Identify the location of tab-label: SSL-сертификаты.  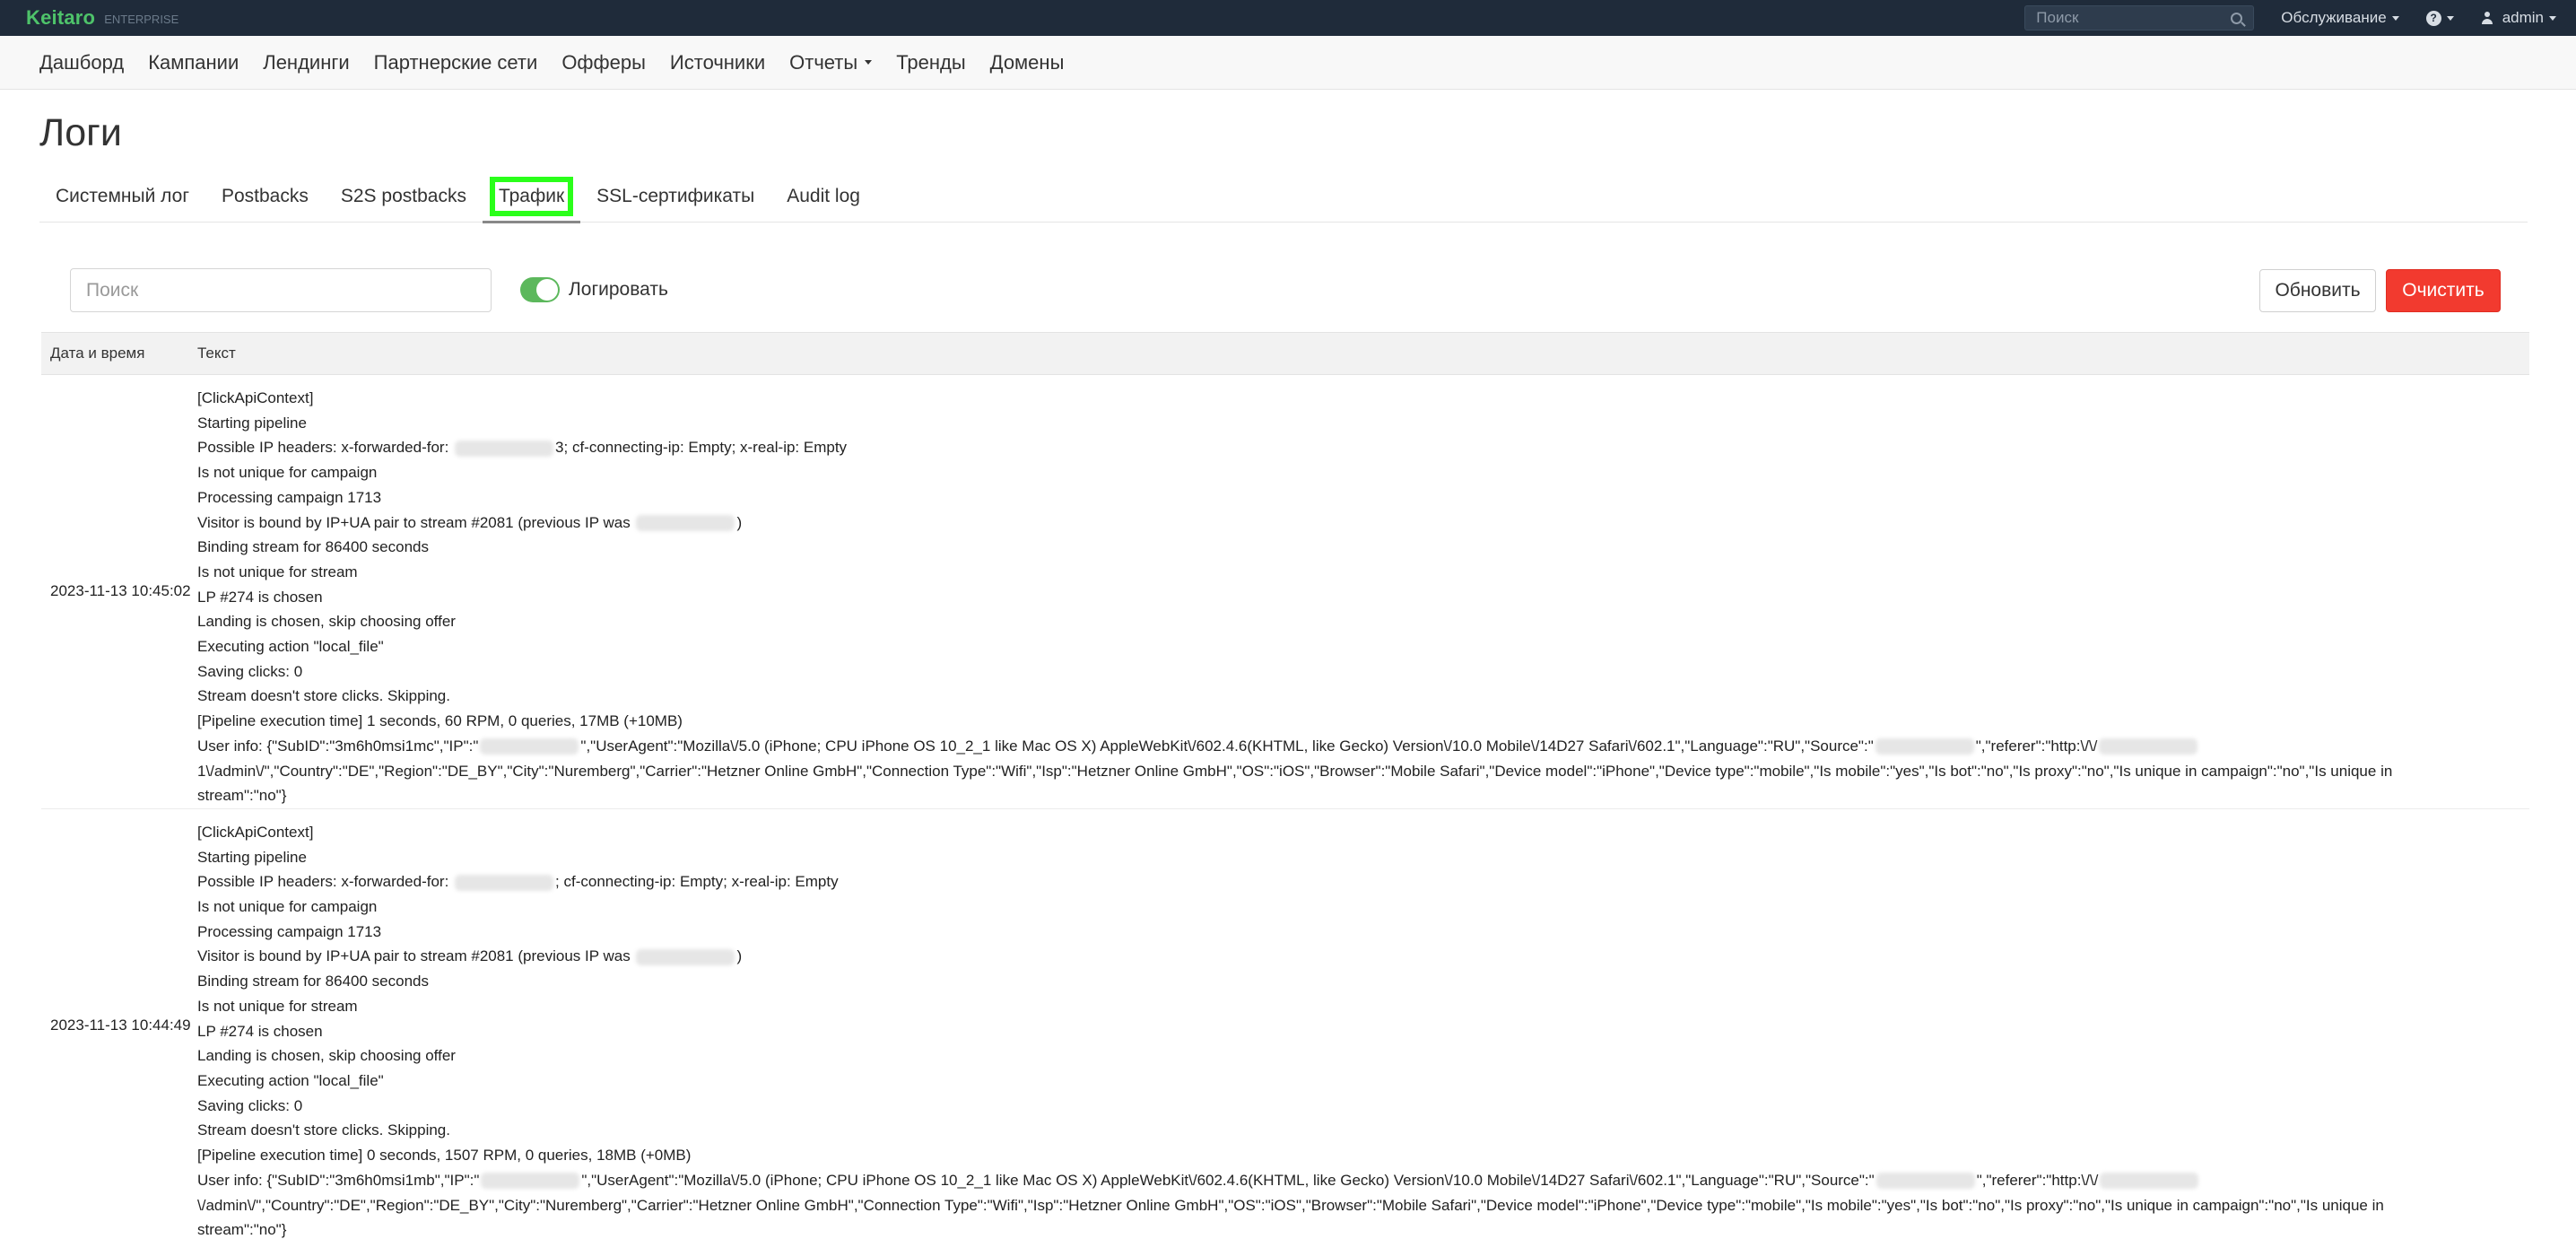
(675, 195).